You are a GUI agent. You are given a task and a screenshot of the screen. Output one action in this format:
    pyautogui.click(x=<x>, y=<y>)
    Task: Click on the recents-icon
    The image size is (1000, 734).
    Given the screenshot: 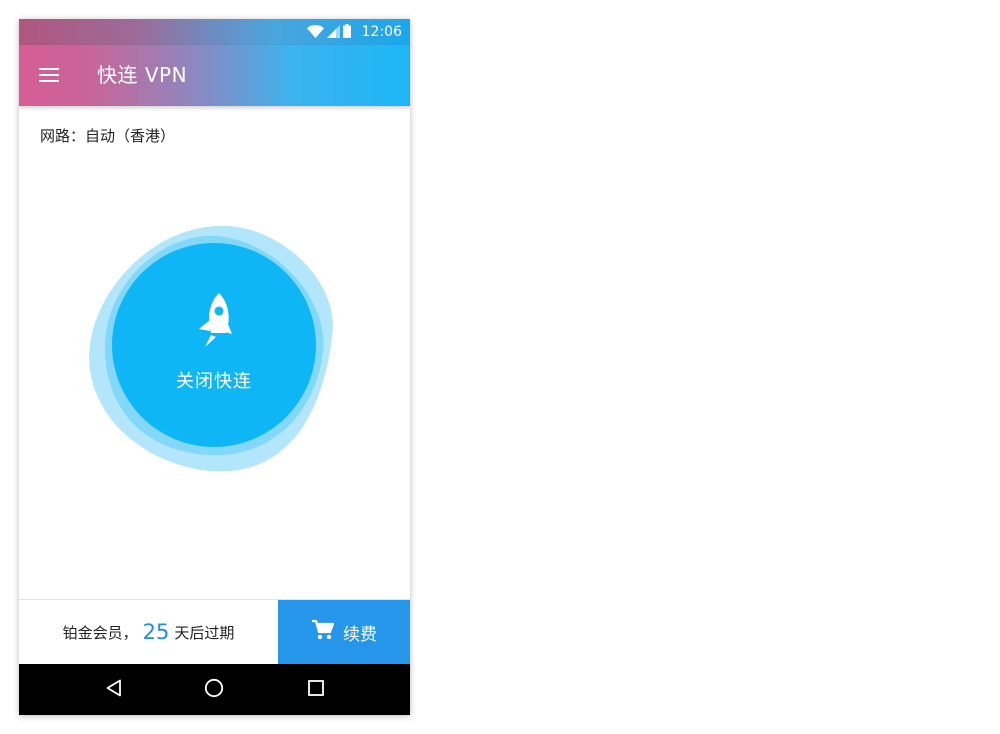 What is the action you would take?
    pyautogui.click(x=316, y=690)
    